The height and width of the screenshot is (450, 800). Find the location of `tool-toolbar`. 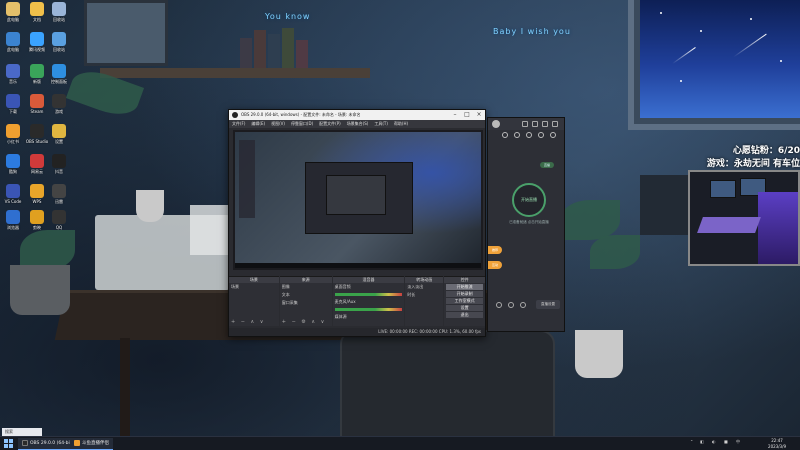

tool-toolbar is located at coordinates (526, 135).